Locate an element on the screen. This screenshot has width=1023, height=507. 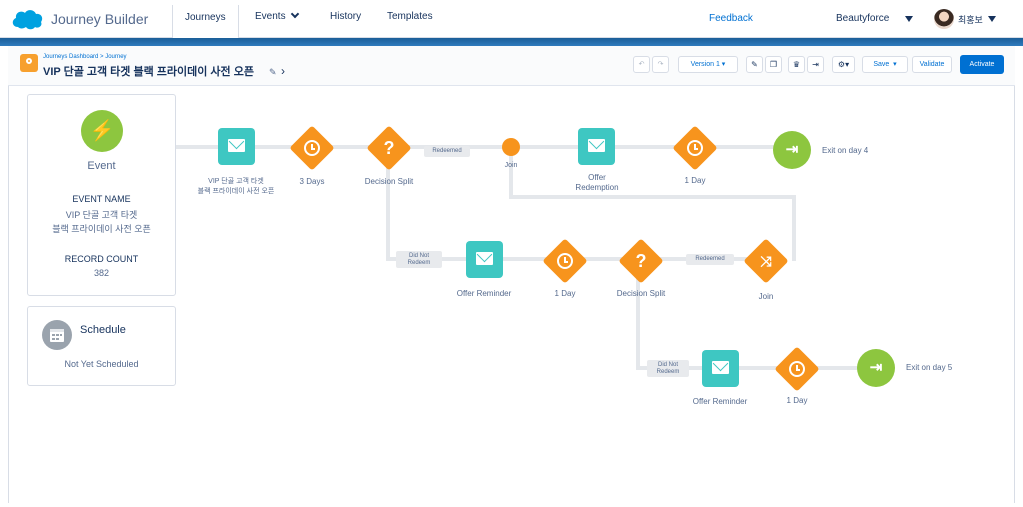
goal-icon: ♛ is located at coordinates (796, 64).